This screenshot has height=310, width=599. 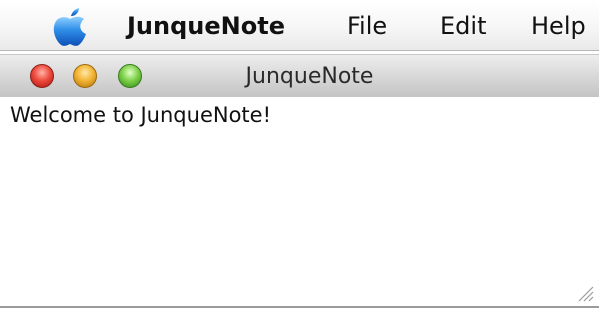 What do you see at coordinates (367, 25) in the screenshot?
I see `menu-file: File` at bounding box center [367, 25].